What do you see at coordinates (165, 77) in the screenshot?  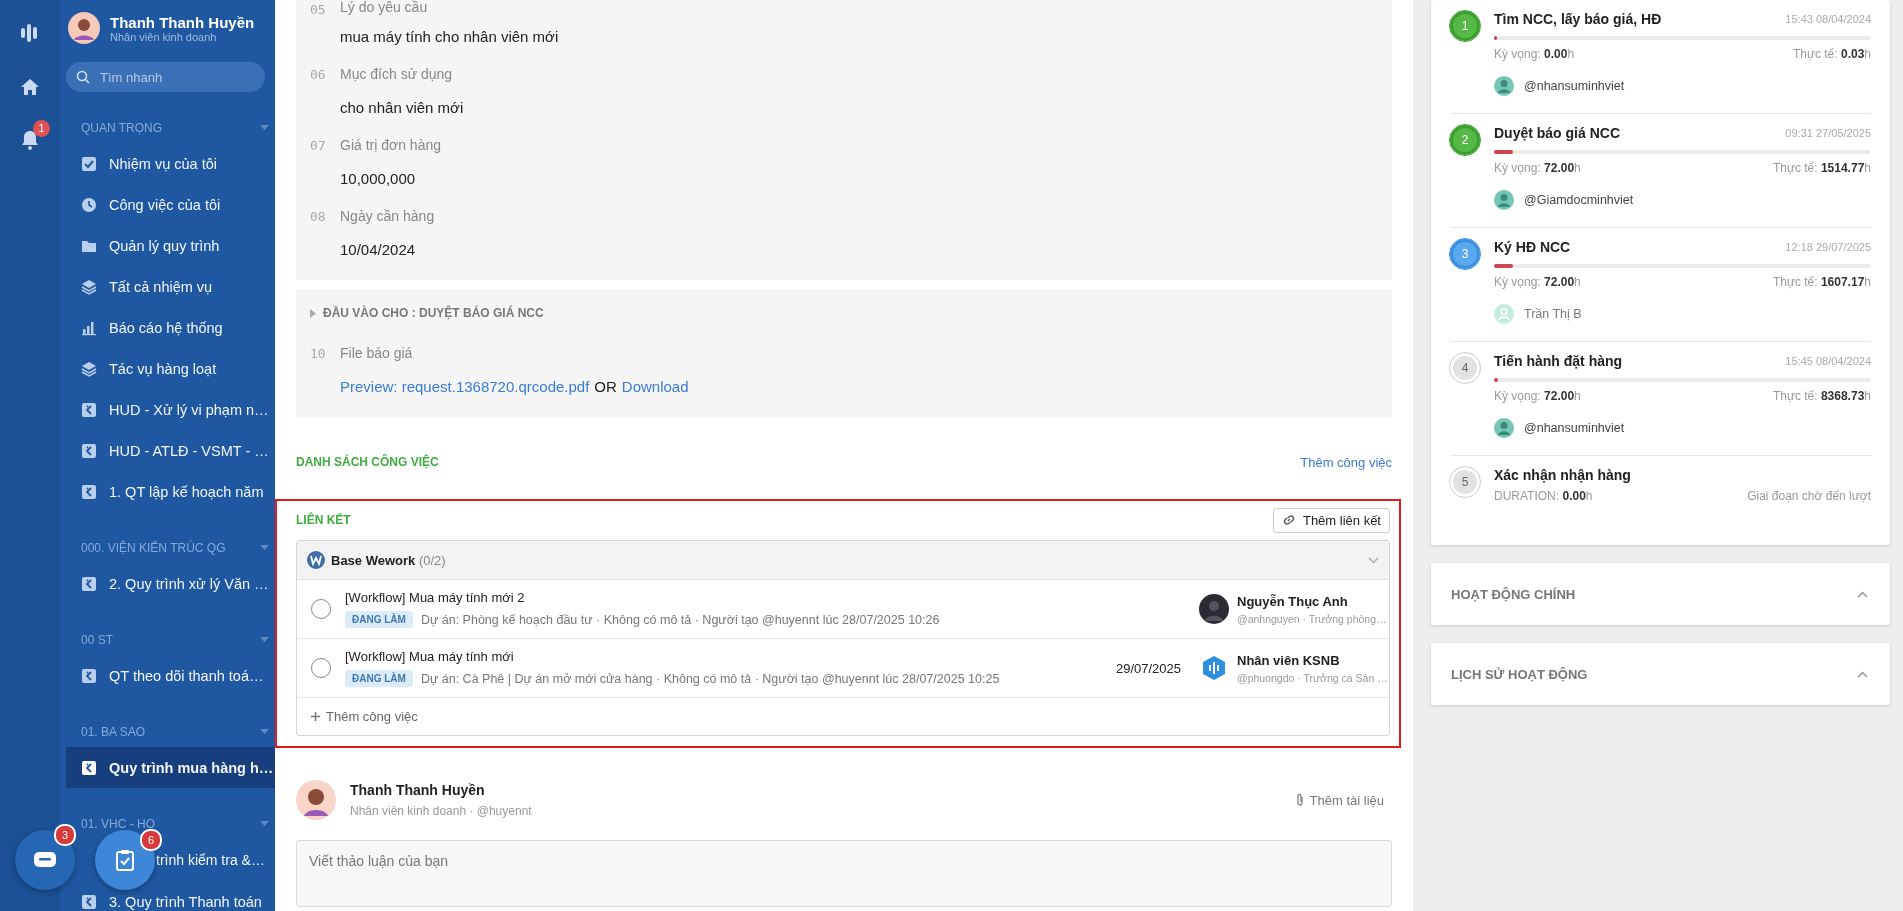 I see `search-field: Tìm nhanh` at bounding box center [165, 77].